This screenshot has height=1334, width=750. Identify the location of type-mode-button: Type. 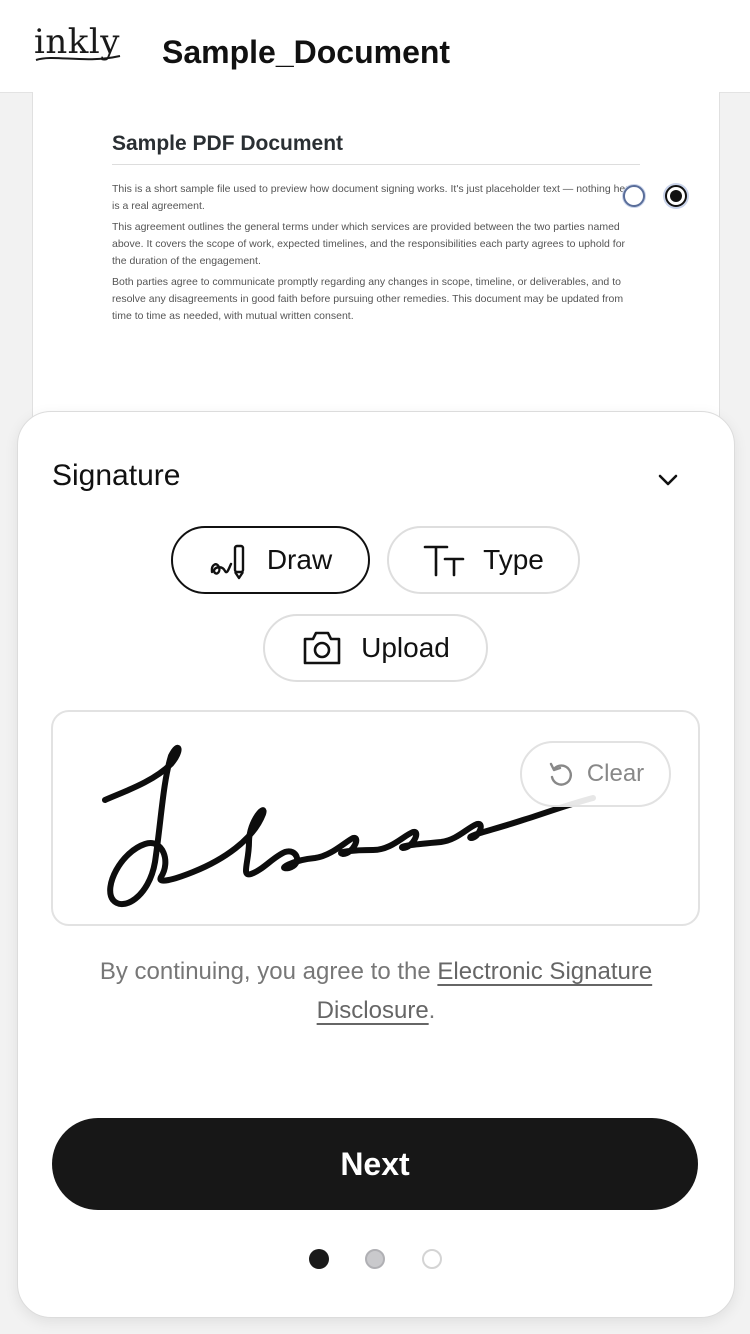
(483, 560).